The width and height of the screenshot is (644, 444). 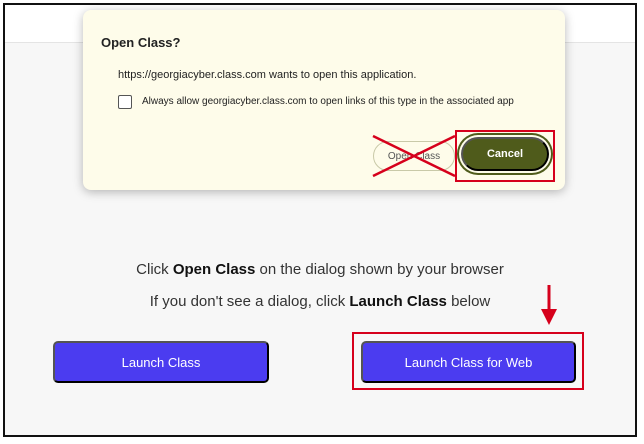 I want to click on instruction-2-pre: If you don't see a dialog, click, so click(x=249, y=301).